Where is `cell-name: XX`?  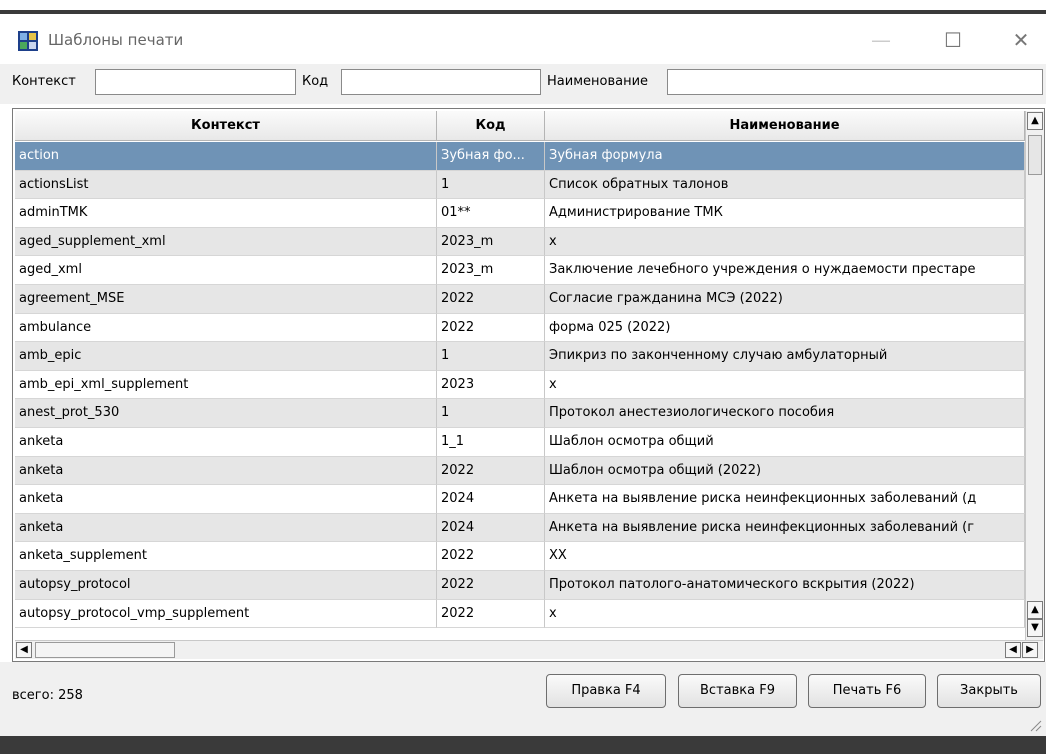
cell-name: XX is located at coordinates (785, 556).